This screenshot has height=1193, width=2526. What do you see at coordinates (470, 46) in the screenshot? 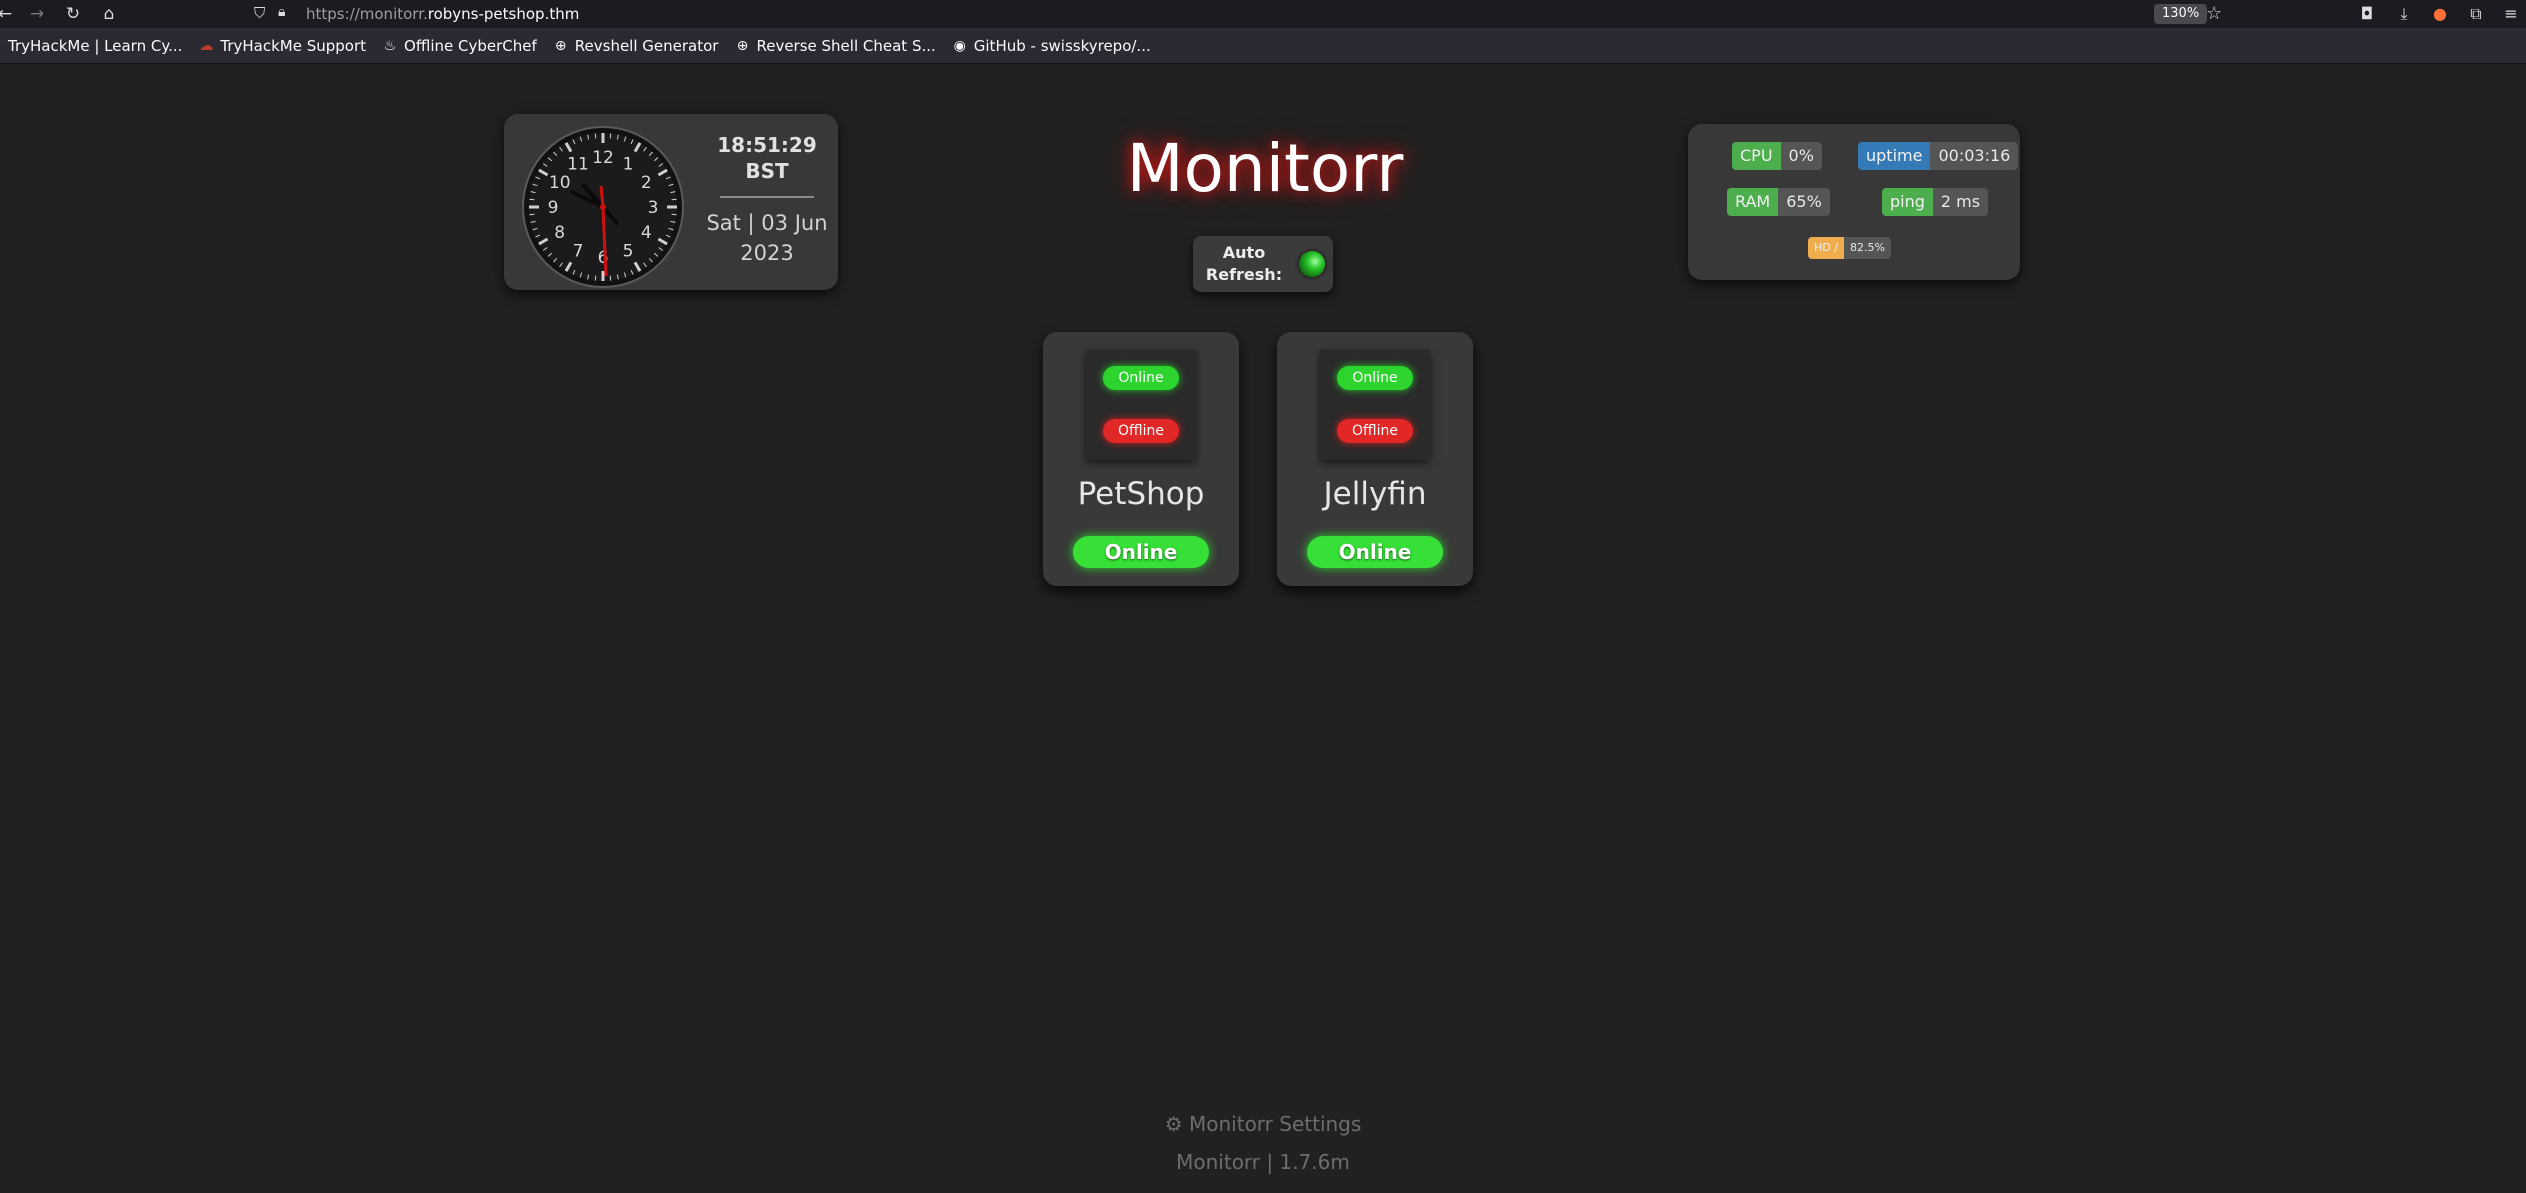
I see `bookmark-label: Offline CyberChef` at bounding box center [470, 46].